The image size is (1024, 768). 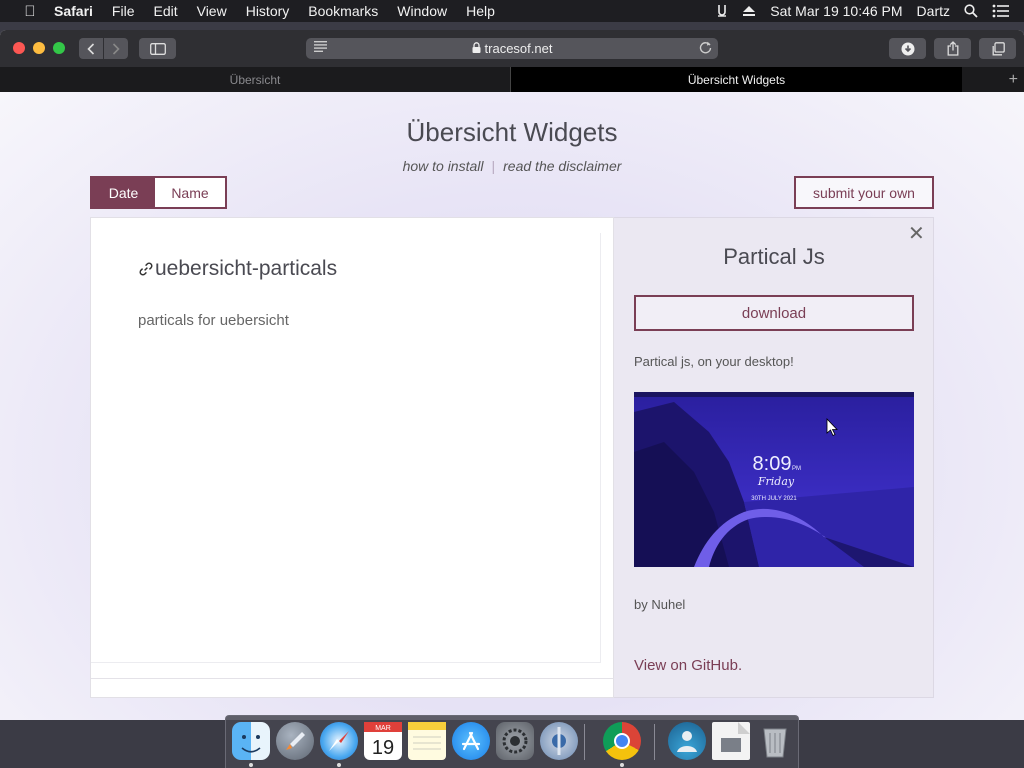 What do you see at coordinates (722, 11) in the screenshot?
I see `input-method-icon` at bounding box center [722, 11].